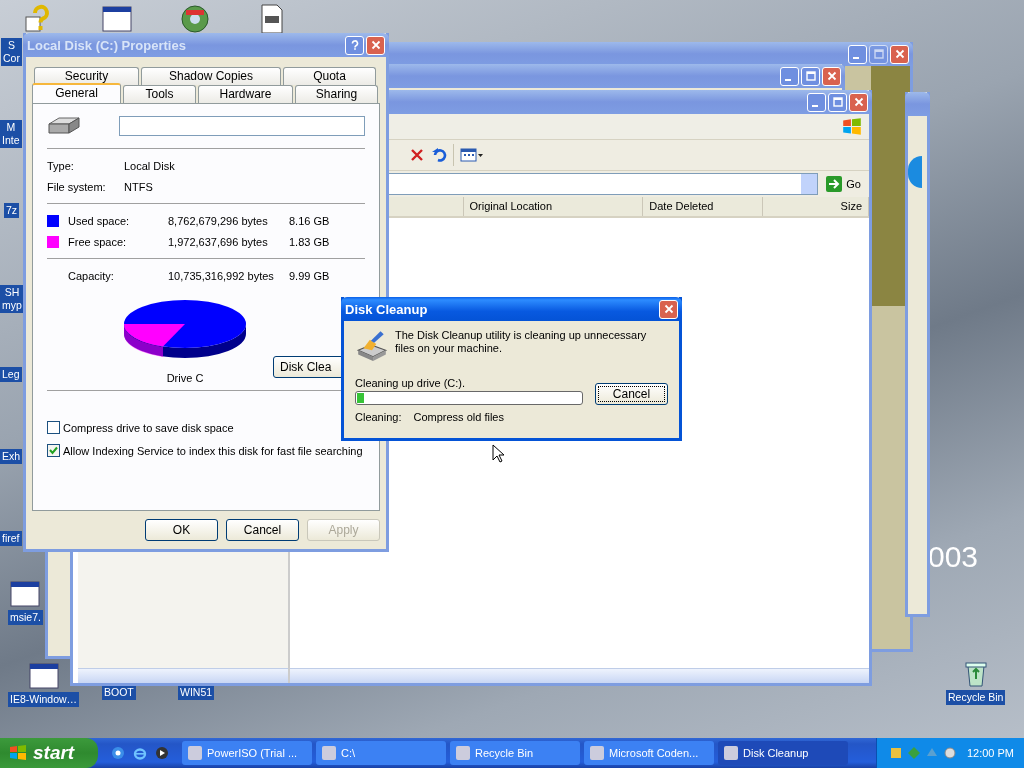 The height and width of the screenshot is (768, 1024). Describe the element at coordinates (11, 456) in the screenshot. I see `desktop-icon-label: Exh` at that location.